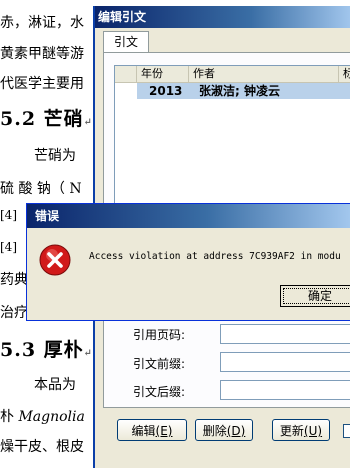  What do you see at coordinates (47, 350) in the screenshot?
I see `doc-heading: 5.3 厚朴↵` at bounding box center [47, 350].